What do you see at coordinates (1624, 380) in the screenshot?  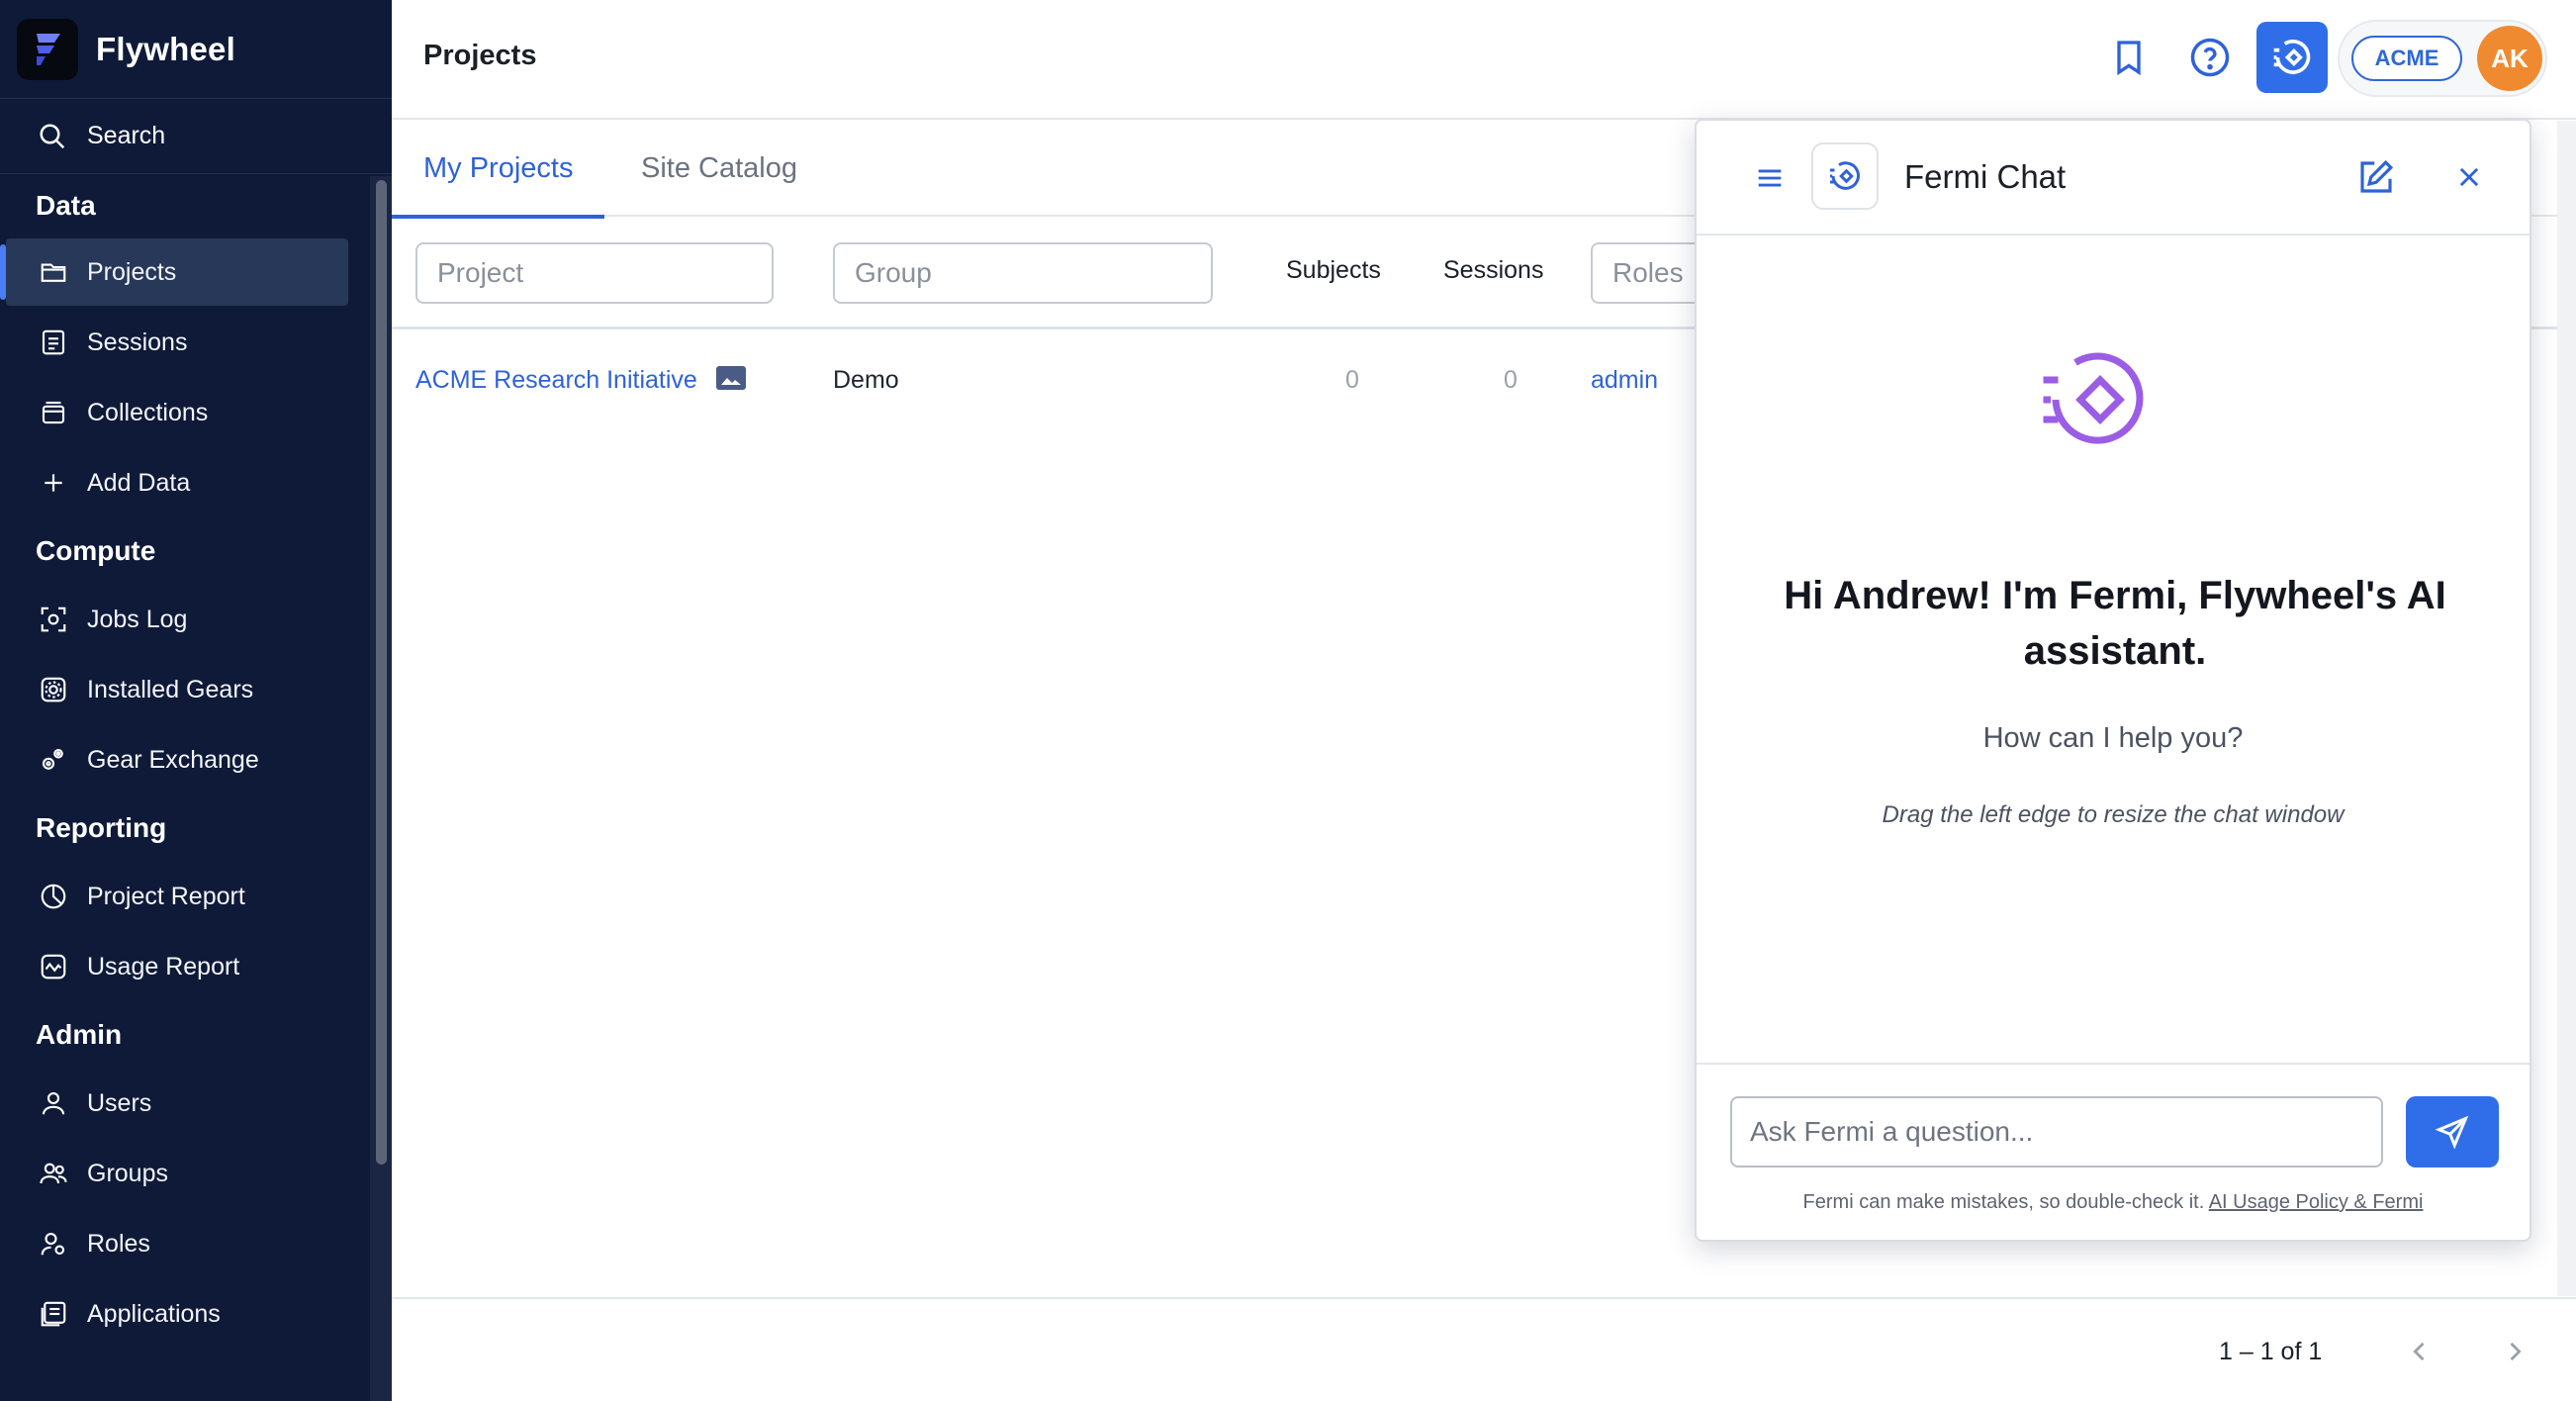 I see `role-cell: admin` at bounding box center [1624, 380].